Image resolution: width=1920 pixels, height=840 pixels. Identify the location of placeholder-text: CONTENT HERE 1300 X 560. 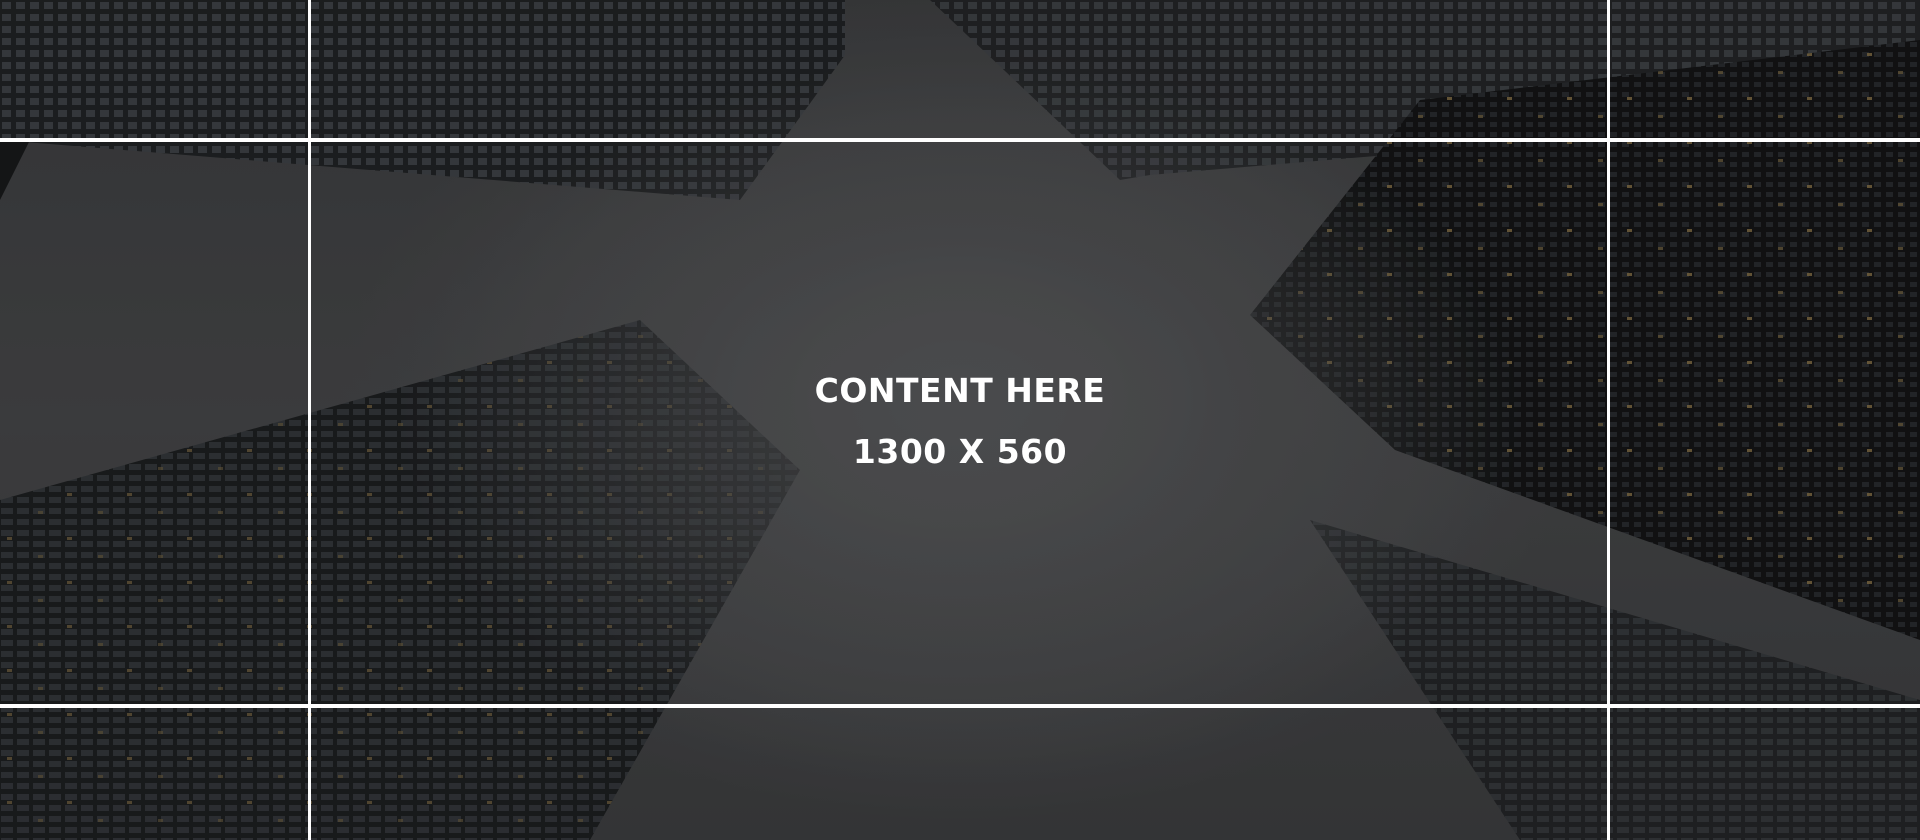
(960, 421).